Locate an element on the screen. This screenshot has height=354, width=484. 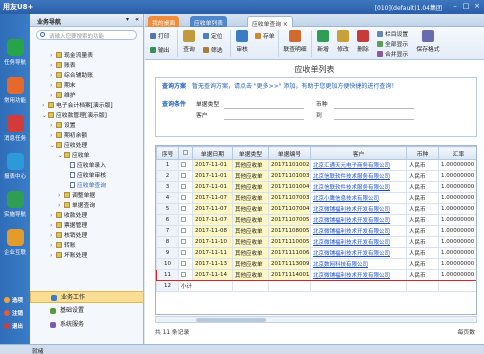
tree-node: › 转账 is located at coordinates (63, 246).